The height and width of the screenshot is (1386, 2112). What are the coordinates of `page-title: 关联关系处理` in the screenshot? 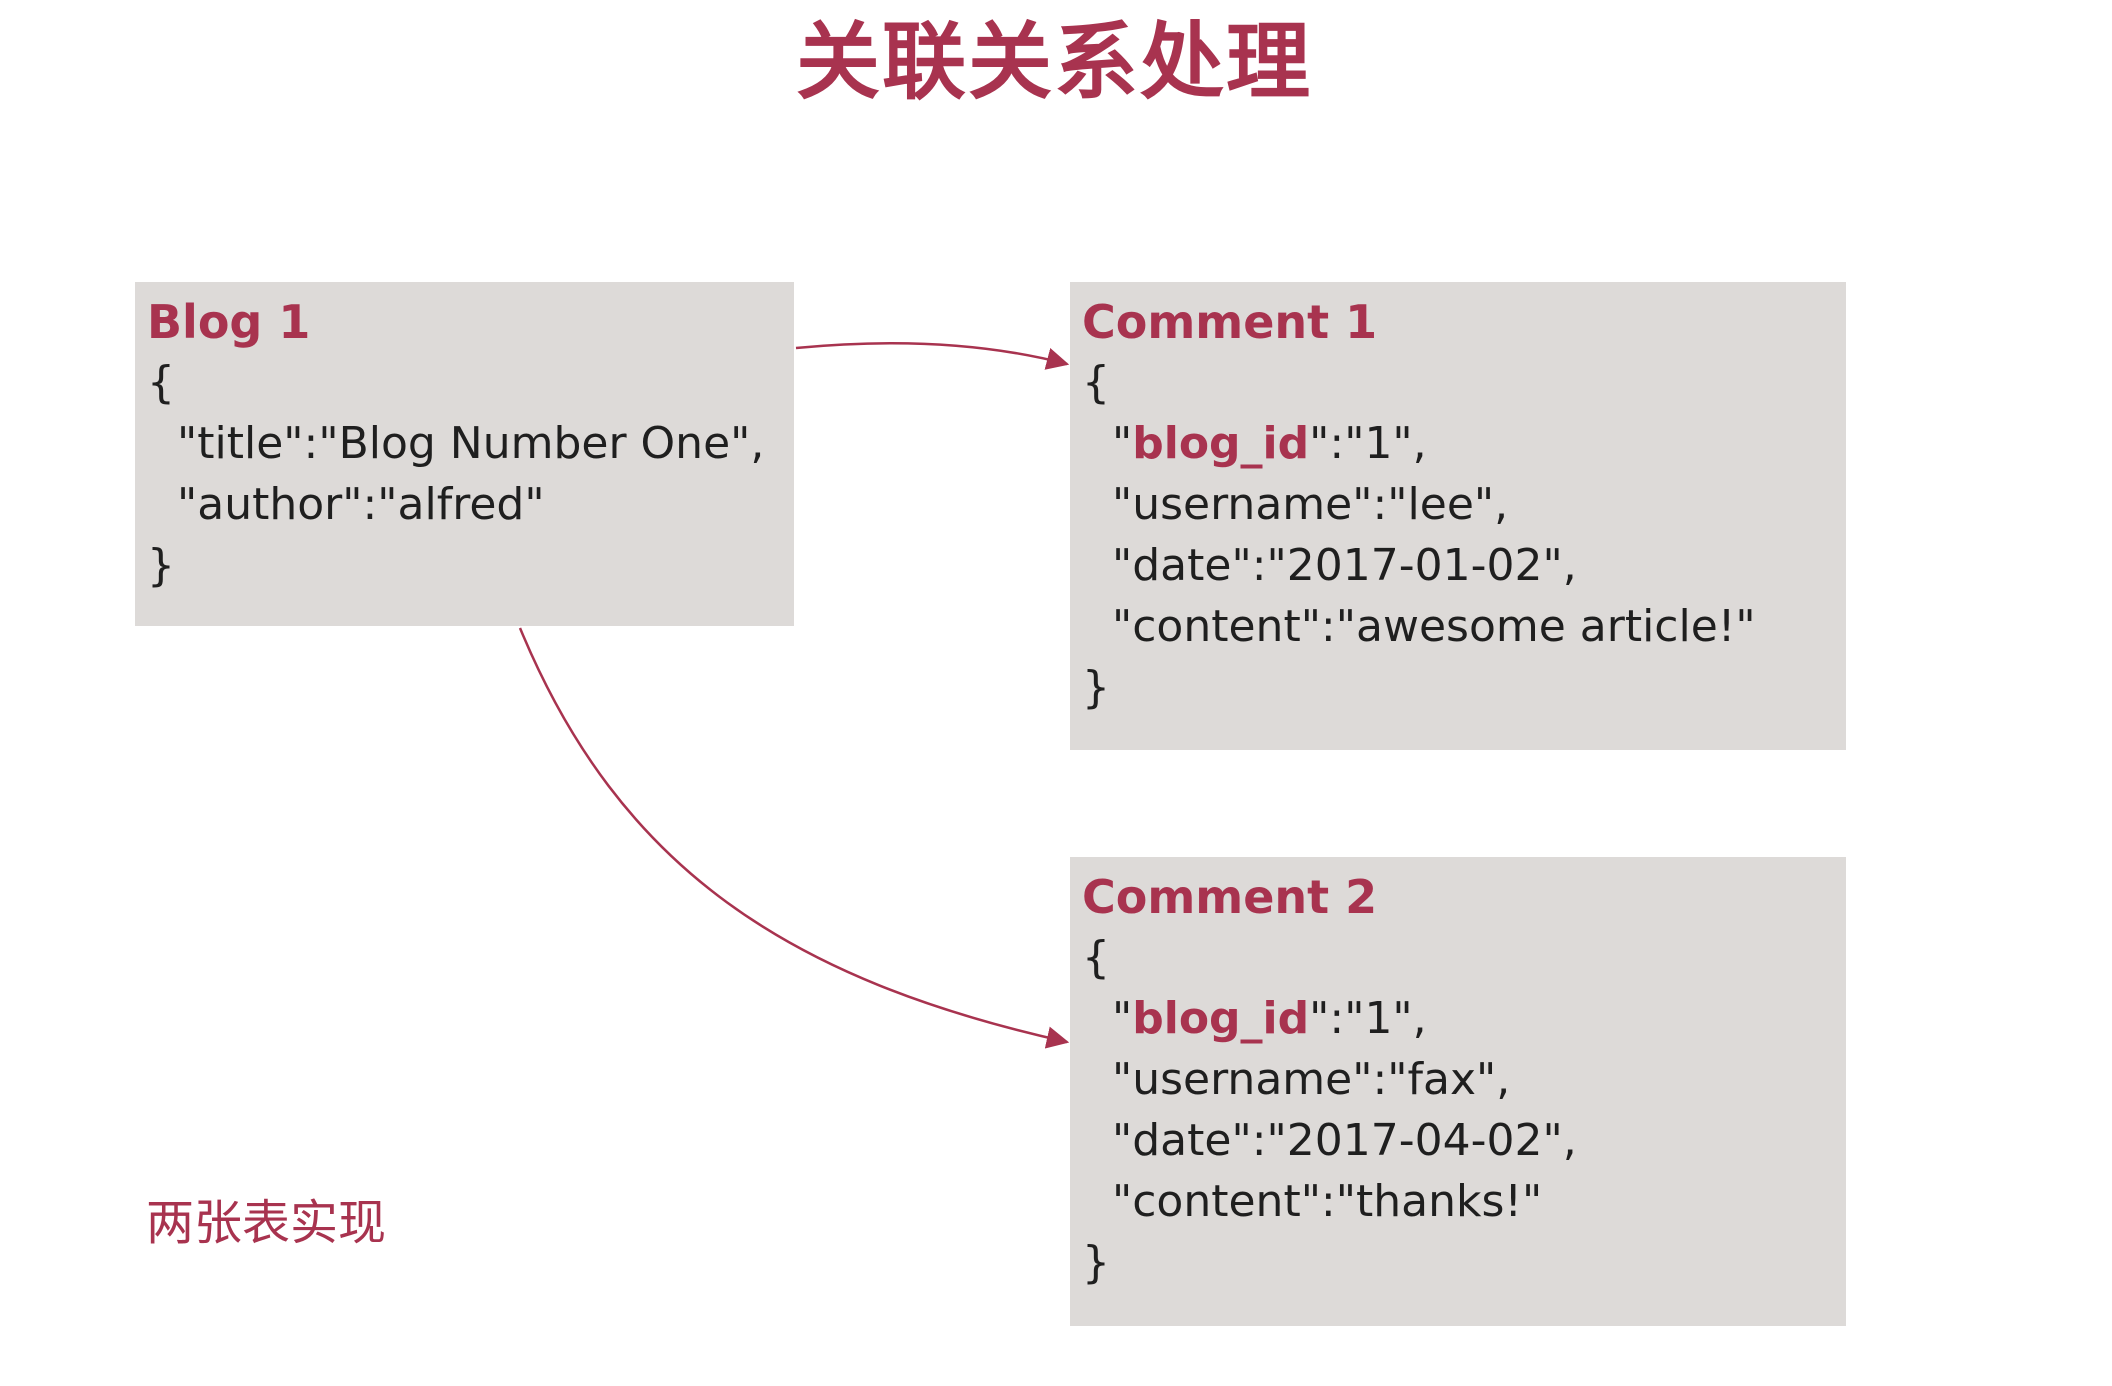 It's located at (1056, 62).